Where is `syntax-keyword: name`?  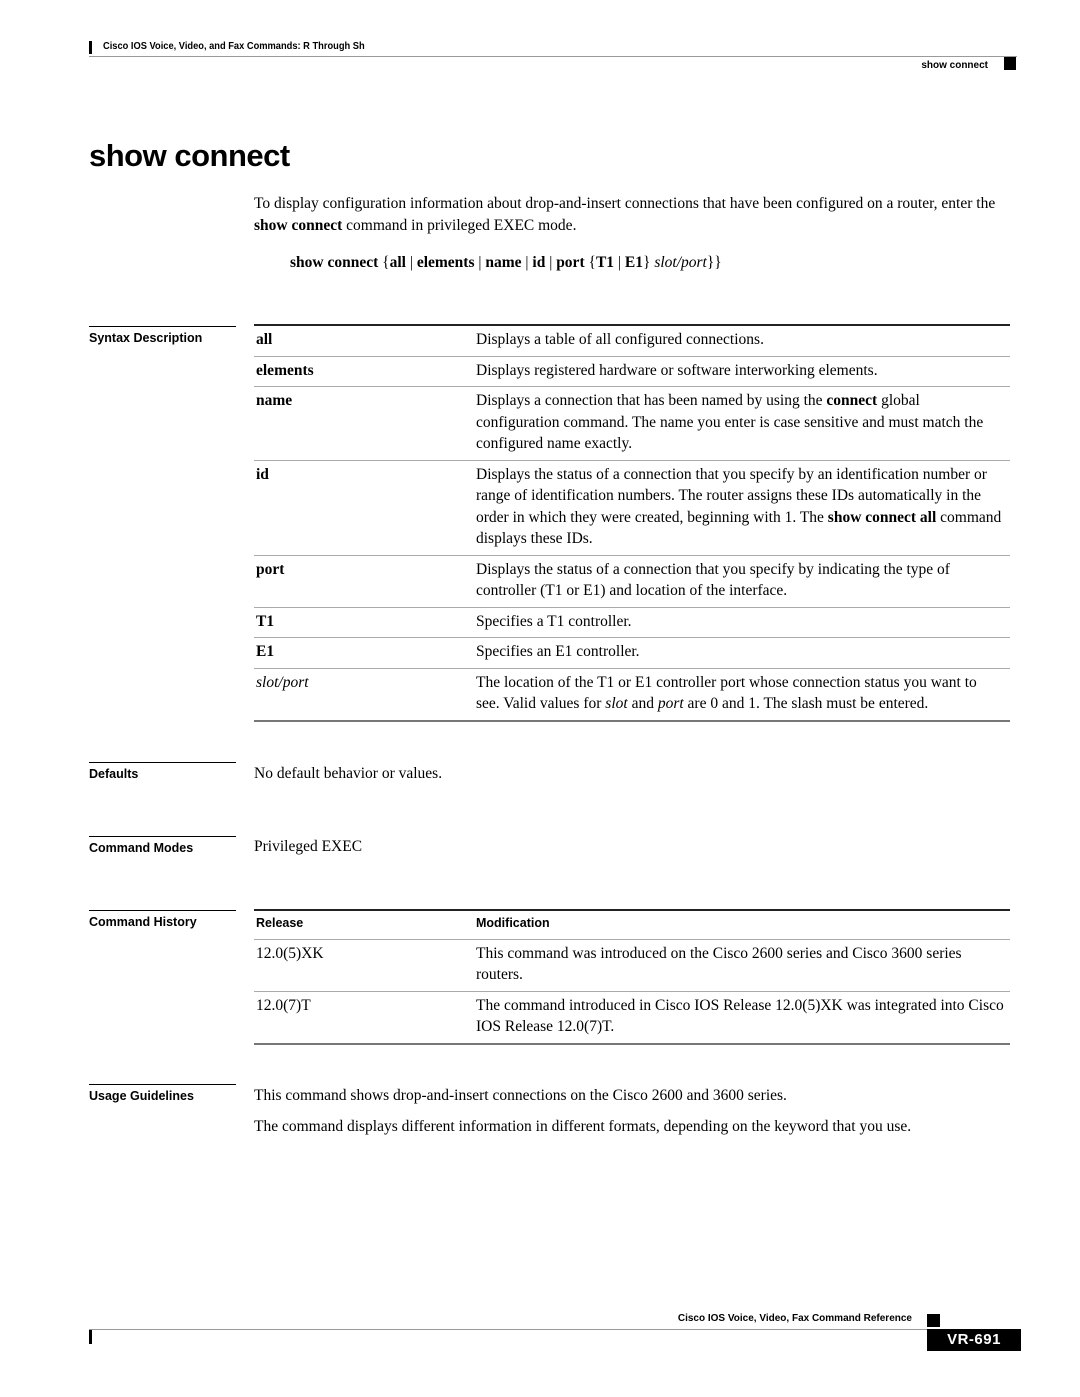 syntax-keyword: name is located at coordinates (274, 400).